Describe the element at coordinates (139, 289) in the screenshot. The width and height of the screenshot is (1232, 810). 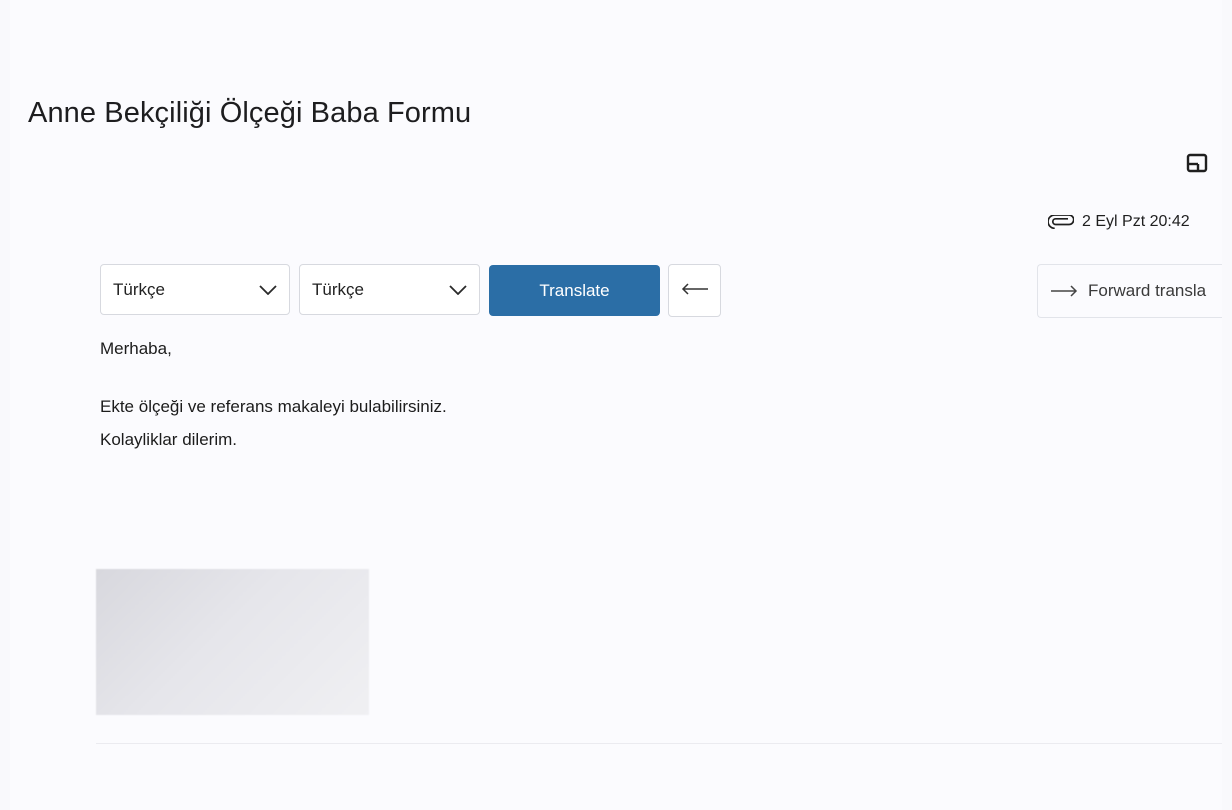
I see `source-language-value: Türkçe` at that location.